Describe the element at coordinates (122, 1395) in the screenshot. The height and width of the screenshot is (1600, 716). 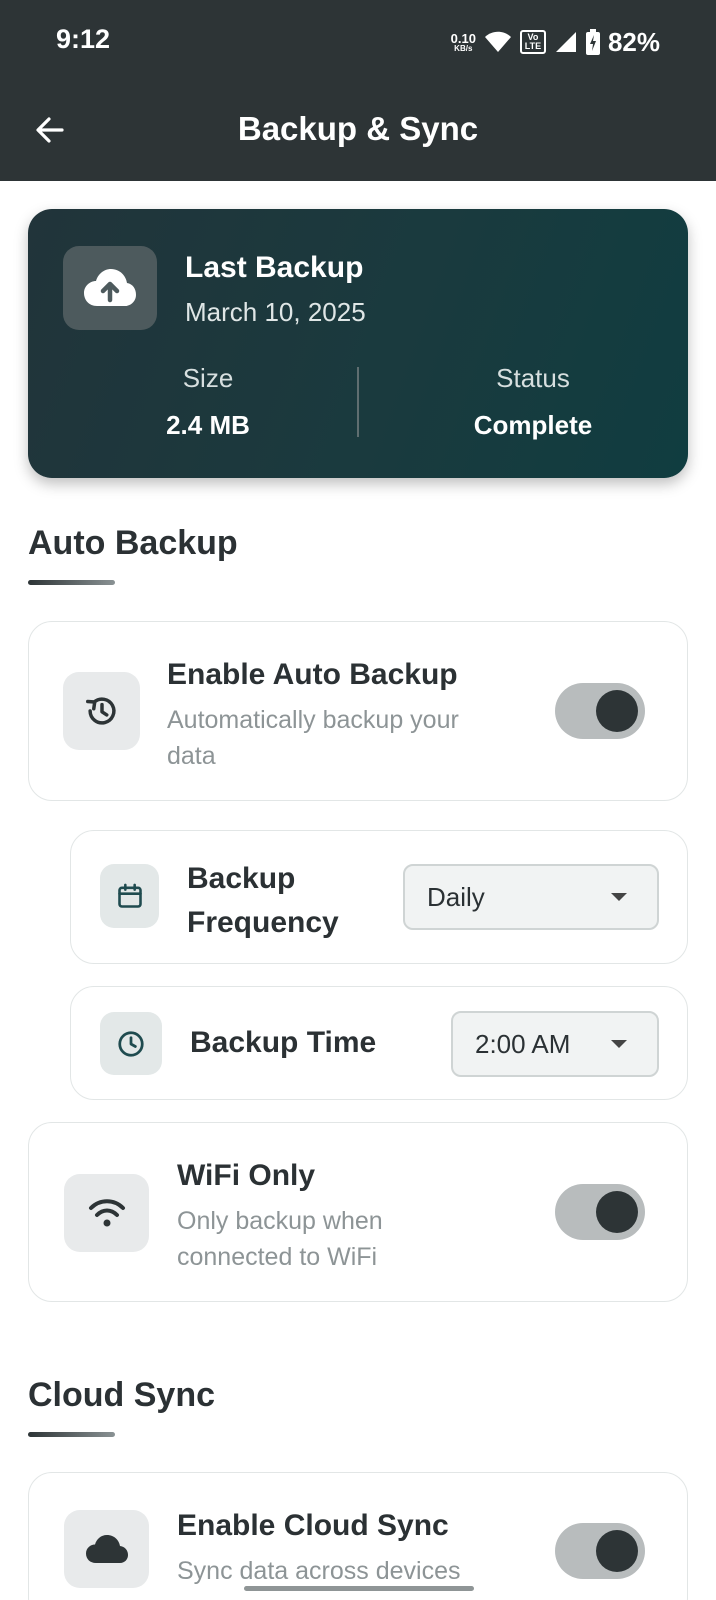
I see `cloud-sync-section-title: Cloud Sync` at that location.